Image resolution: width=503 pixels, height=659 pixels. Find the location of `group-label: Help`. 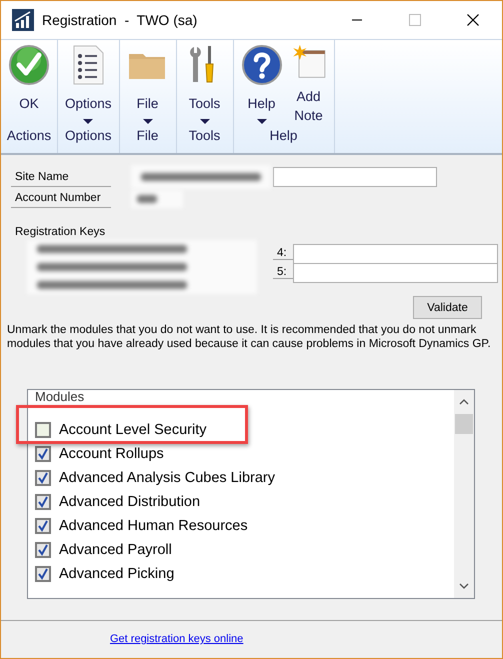

group-label: Help is located at coordinates (283, 136).